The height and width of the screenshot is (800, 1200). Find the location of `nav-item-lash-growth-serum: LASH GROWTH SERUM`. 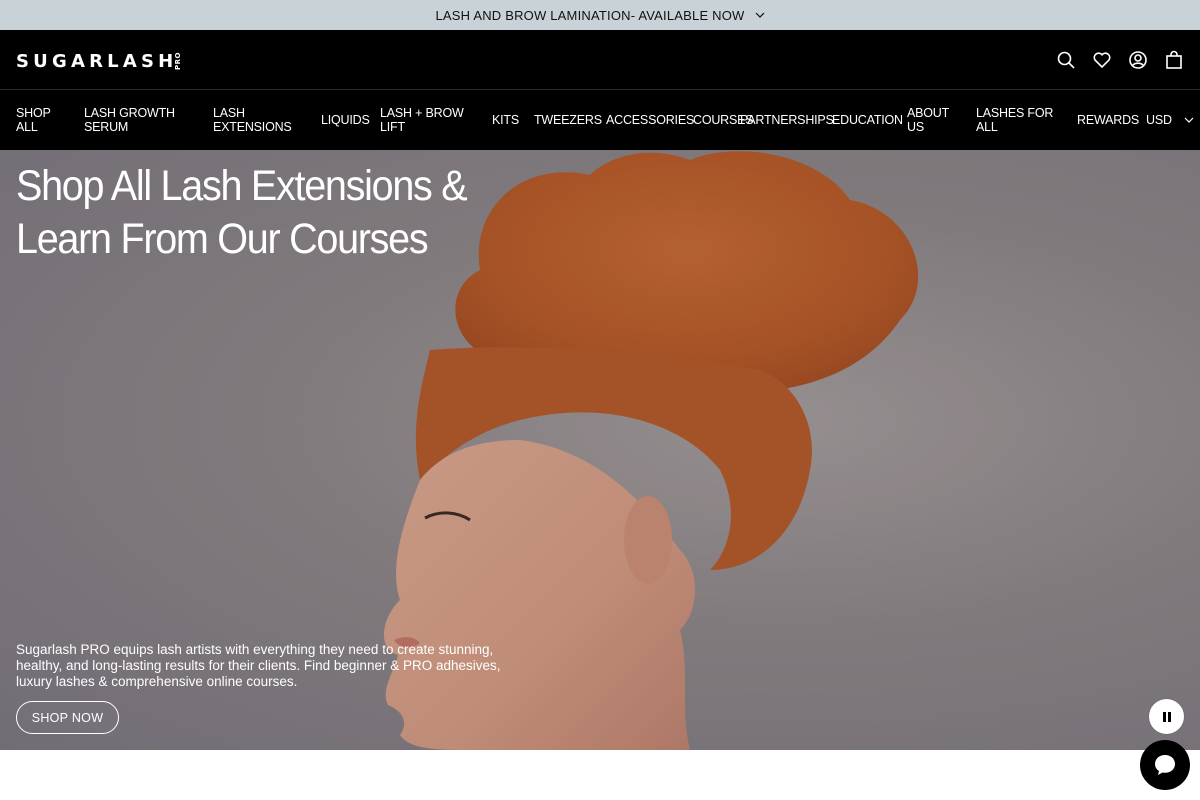

nav-item-lash-growth-serum: LASH GROWTH SERUM is located at coordinates (140, 120).